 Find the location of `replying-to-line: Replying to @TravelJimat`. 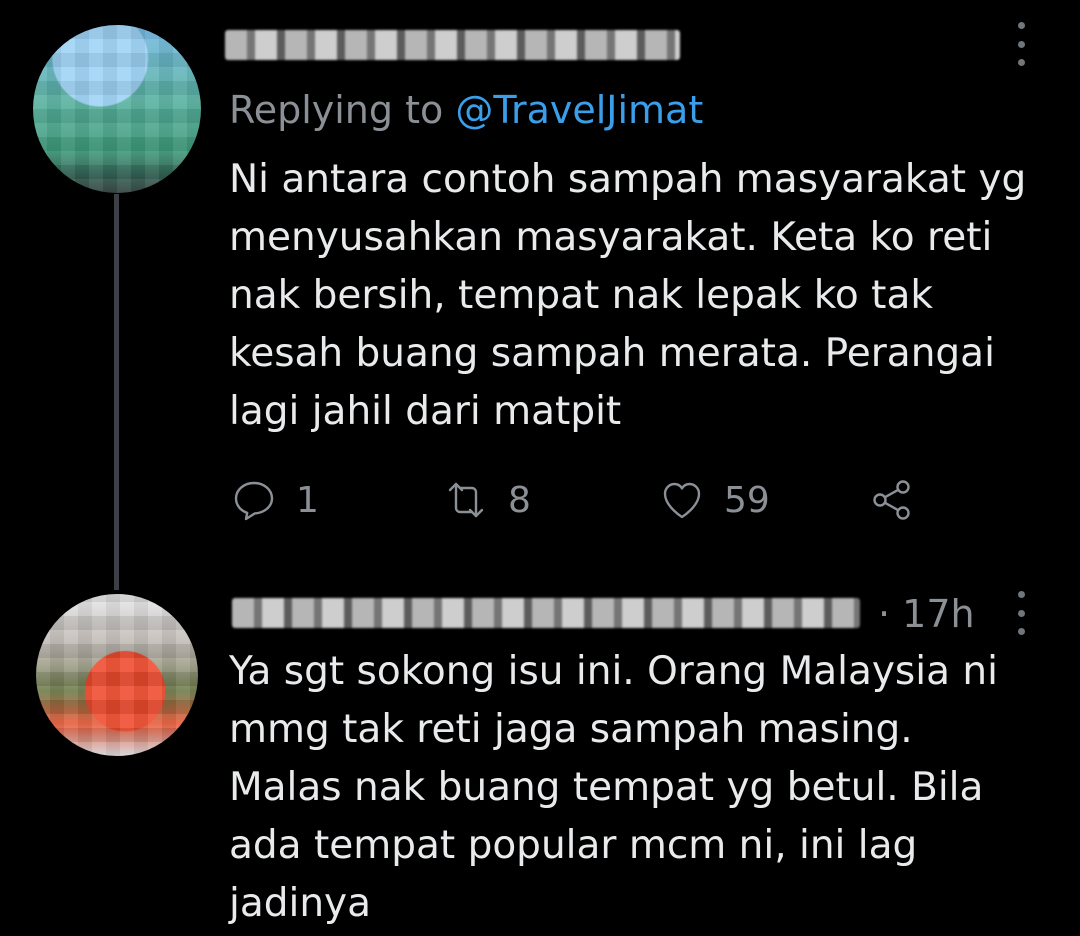

replying-to-line: Replying to @TravelJimat is located at coordinates (466, 110).